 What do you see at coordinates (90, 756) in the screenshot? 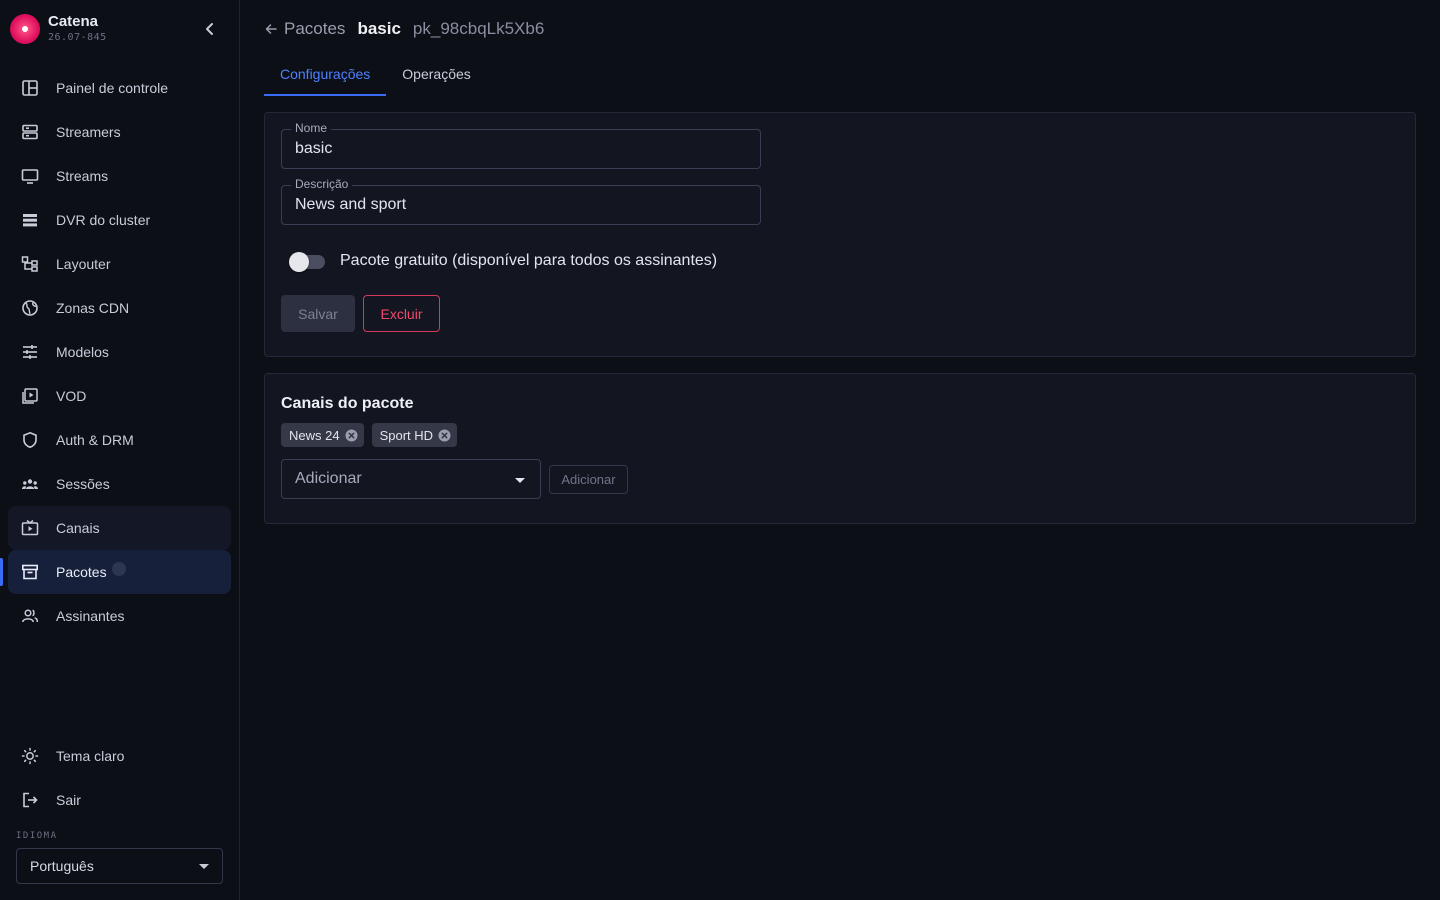
I see `light-theme-label: Tema claro` at bounding box center [90, 756].